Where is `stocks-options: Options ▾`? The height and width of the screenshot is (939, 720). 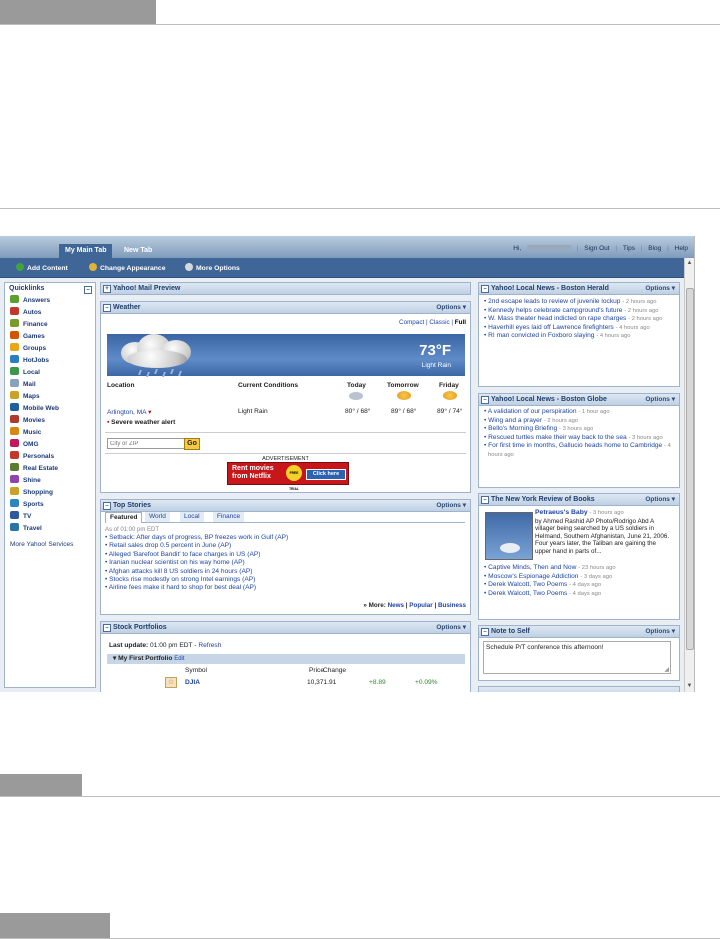
stocks-options: Options ▾ is located at coordinates (451, 627).